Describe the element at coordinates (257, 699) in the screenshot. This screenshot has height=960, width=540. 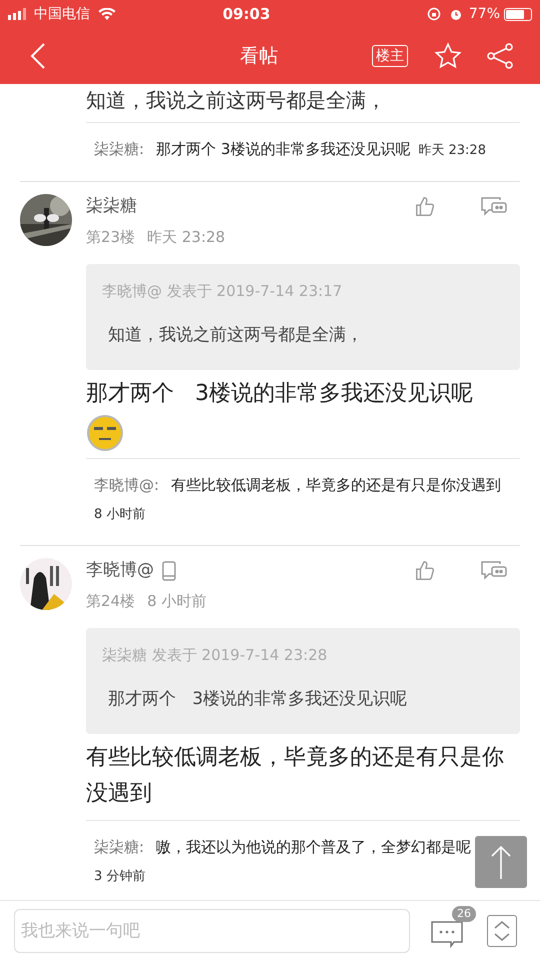
I see `quote-text: 那才两个 3楼说的非常多我还没见识呢` at that location.